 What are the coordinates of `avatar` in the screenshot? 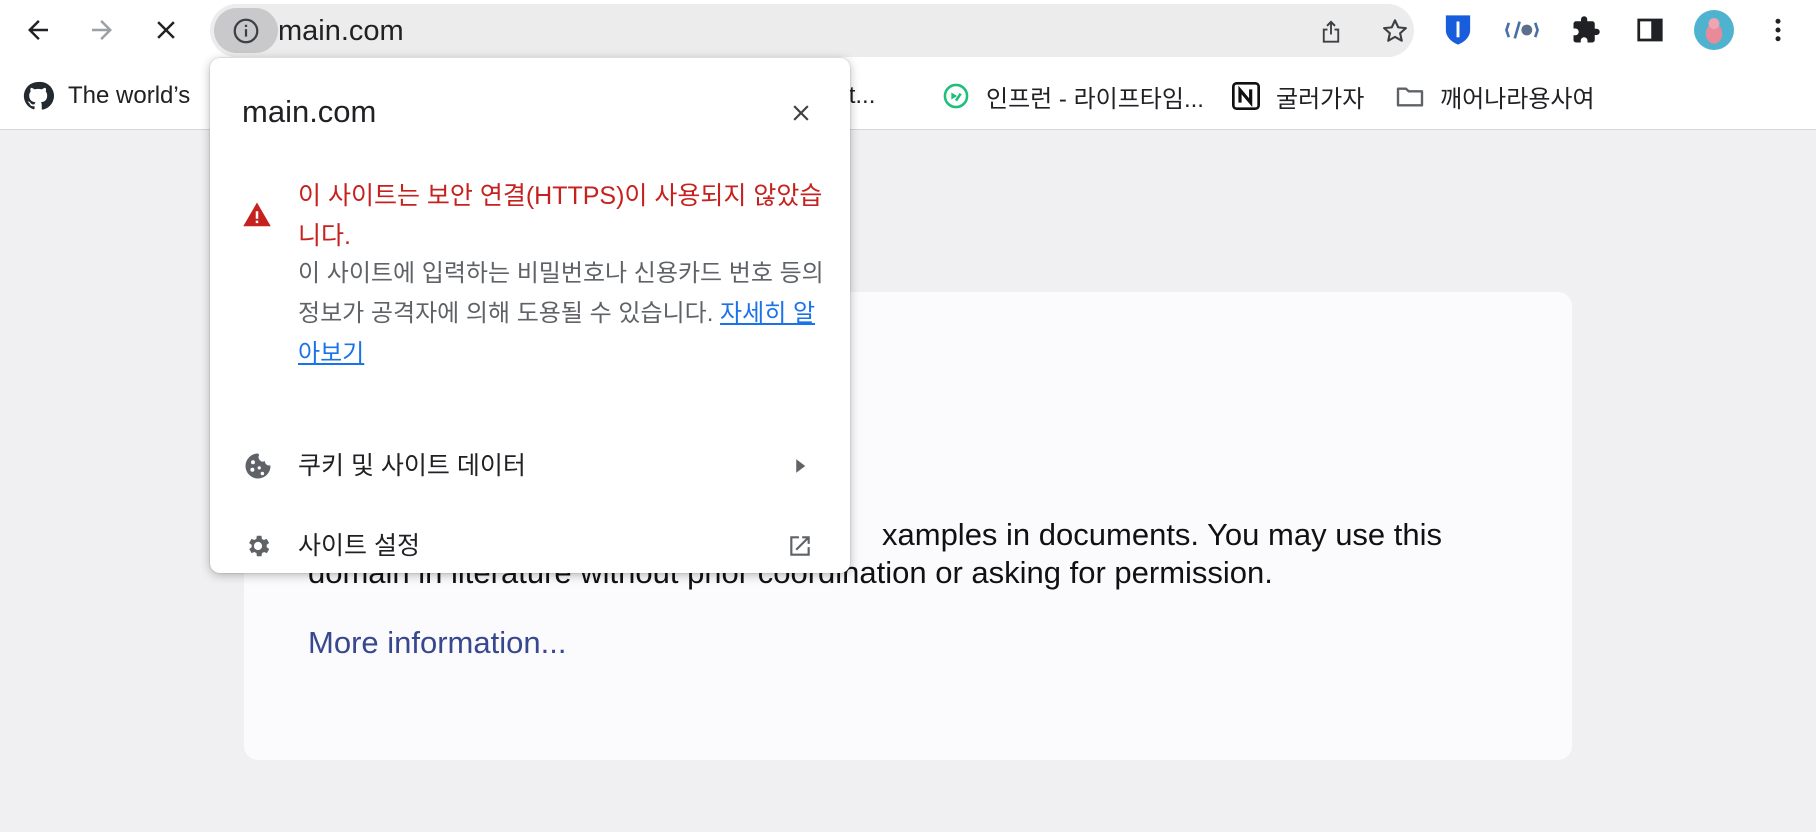 It's located at (1714, 30).